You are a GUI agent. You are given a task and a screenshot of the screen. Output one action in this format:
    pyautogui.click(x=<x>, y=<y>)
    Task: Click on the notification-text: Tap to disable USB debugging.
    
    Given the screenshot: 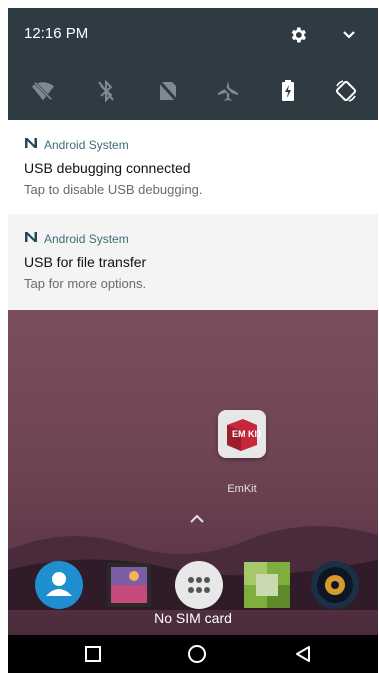 What is the action you would take?
    pyautogui.click(x=113, y=189)
    